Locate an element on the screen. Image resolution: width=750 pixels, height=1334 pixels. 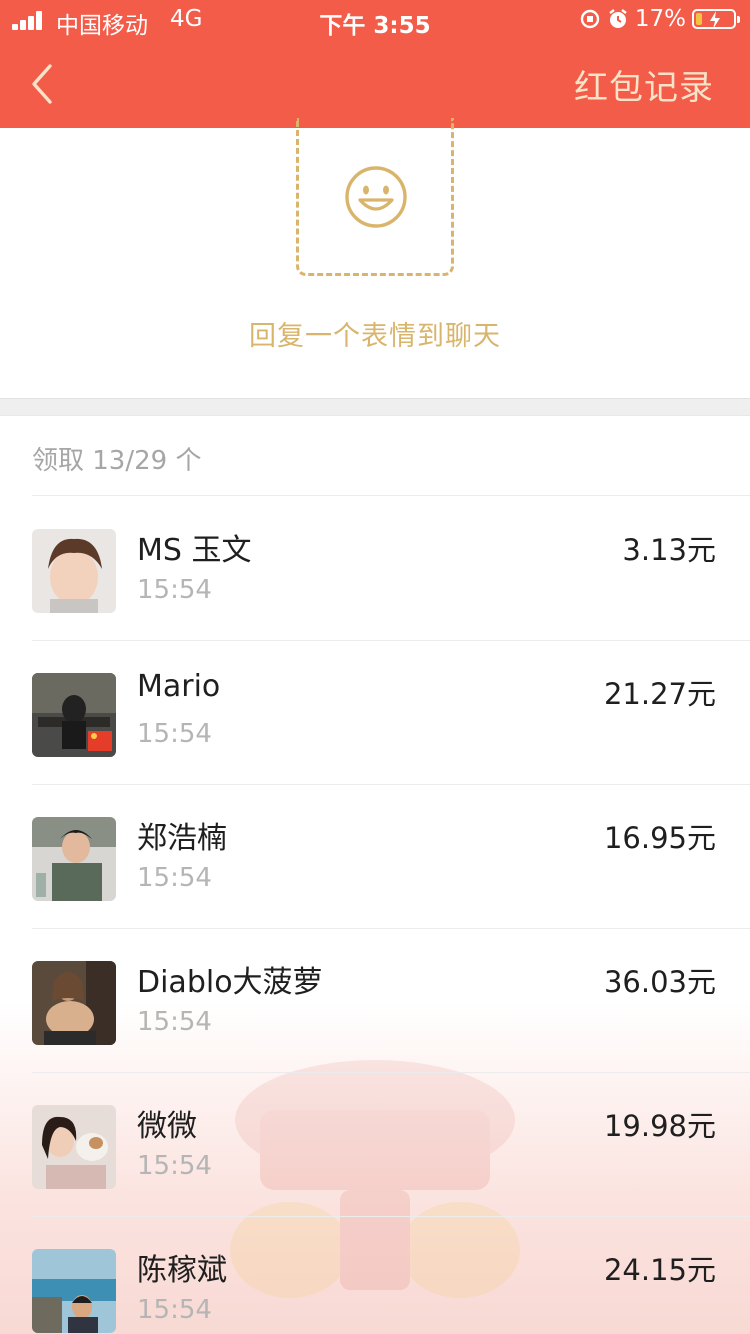
list-item: 郑浩楠 15:54 16.95元 is located at coordinates (375, 857).